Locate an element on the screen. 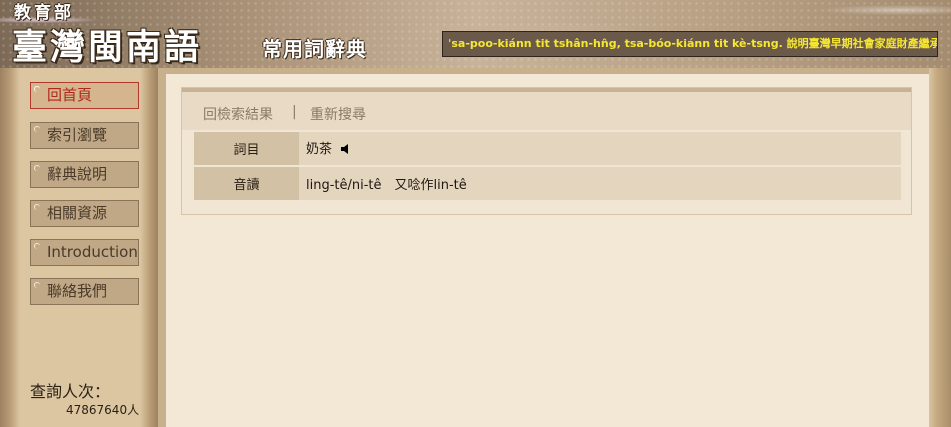 The height and width of the screenshot is (427, 951). table-row: 詞目 奶茶 is located at coordinates (547, 149).